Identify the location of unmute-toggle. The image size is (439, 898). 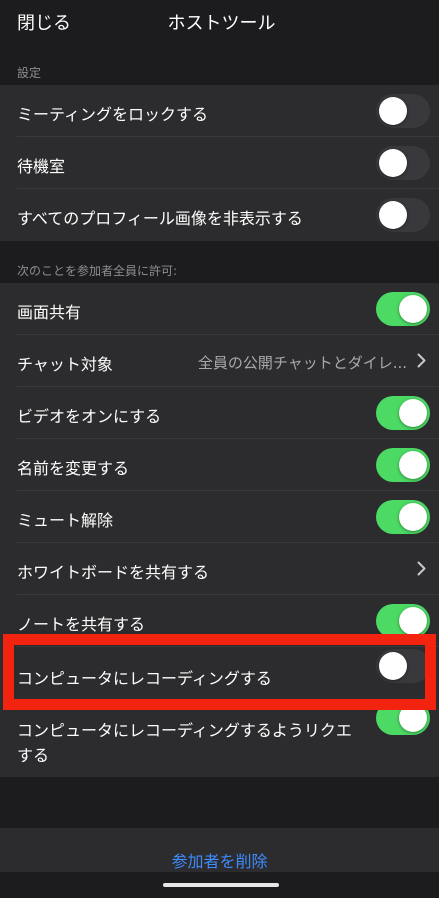
(403, 517).